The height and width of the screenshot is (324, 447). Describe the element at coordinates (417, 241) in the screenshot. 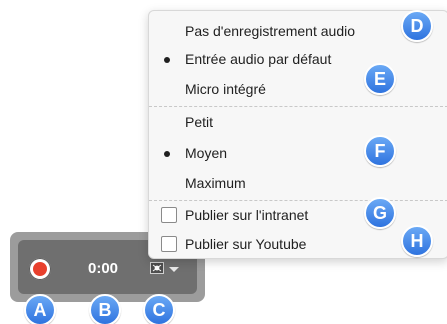

I see `callout-h-badge: H` at that location.